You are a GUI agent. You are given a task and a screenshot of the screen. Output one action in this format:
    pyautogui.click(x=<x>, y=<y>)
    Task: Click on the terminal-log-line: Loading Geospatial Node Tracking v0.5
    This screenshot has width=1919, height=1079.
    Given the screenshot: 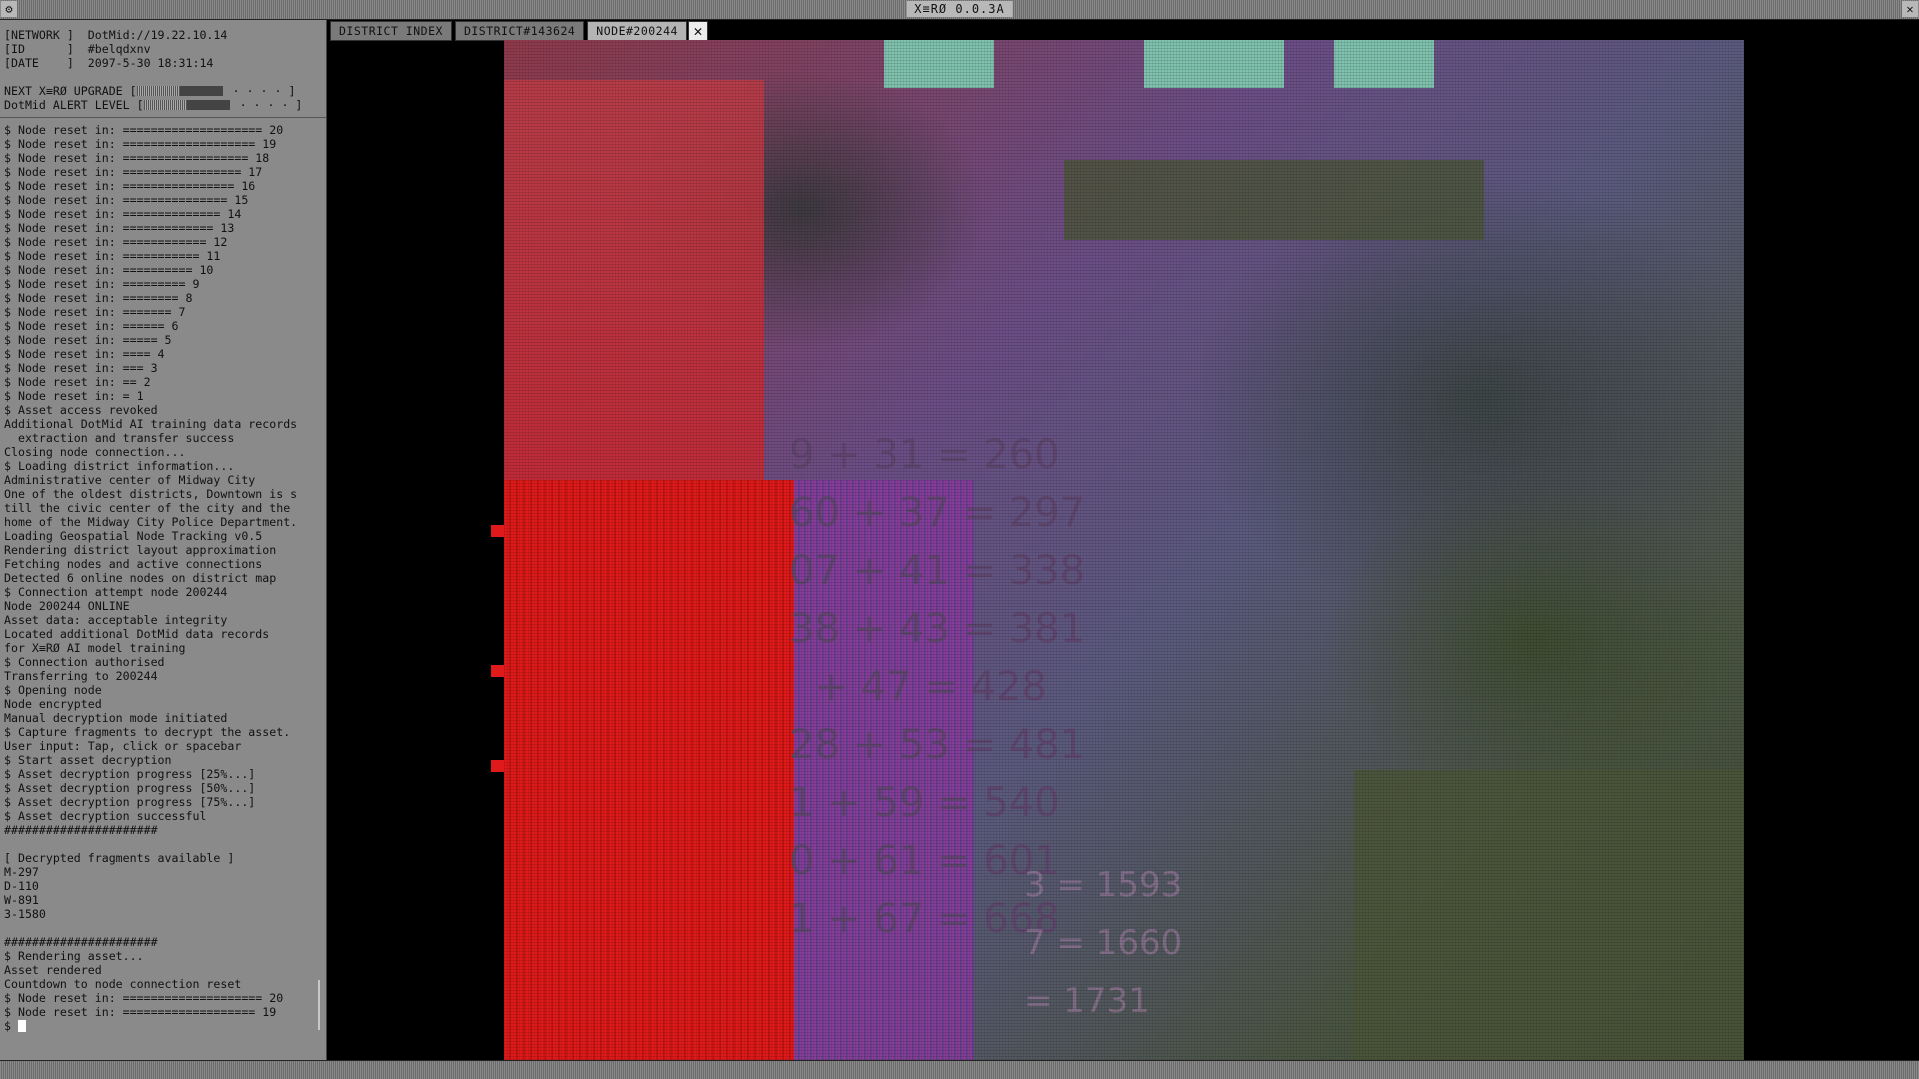 What is the action you would take?
    pyautogui.click(x=133, y=536)
    